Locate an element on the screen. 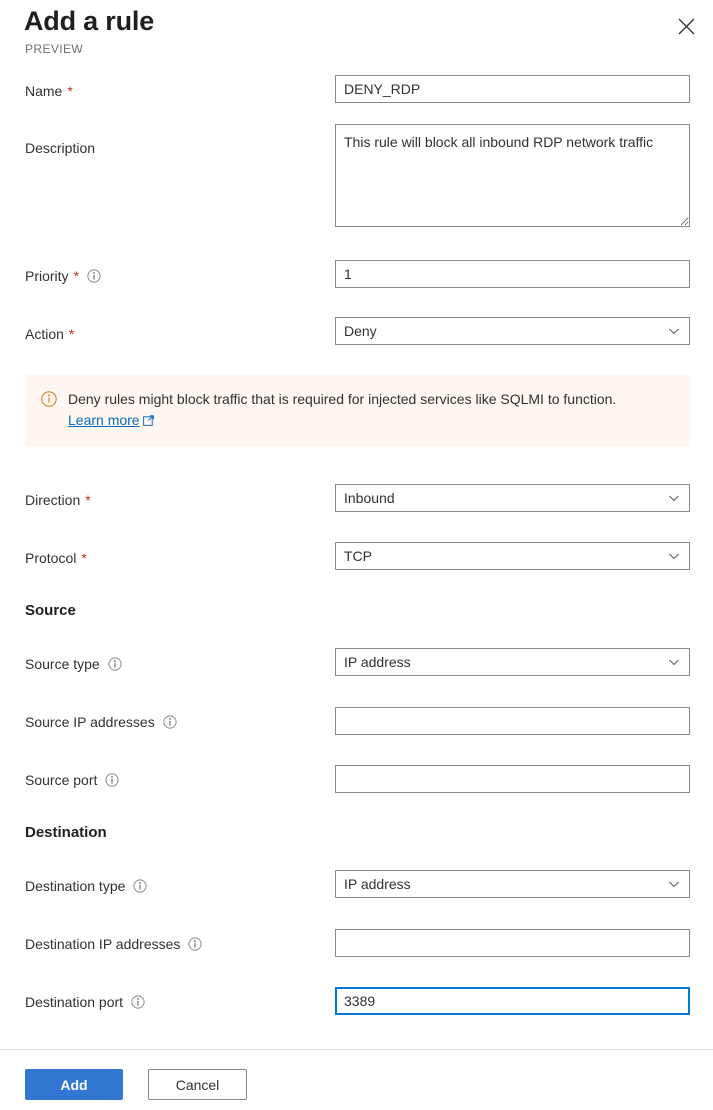 This screenshot has width=713, height=1110. learn-more-link: Learn more is located at coordinates (104, 420).